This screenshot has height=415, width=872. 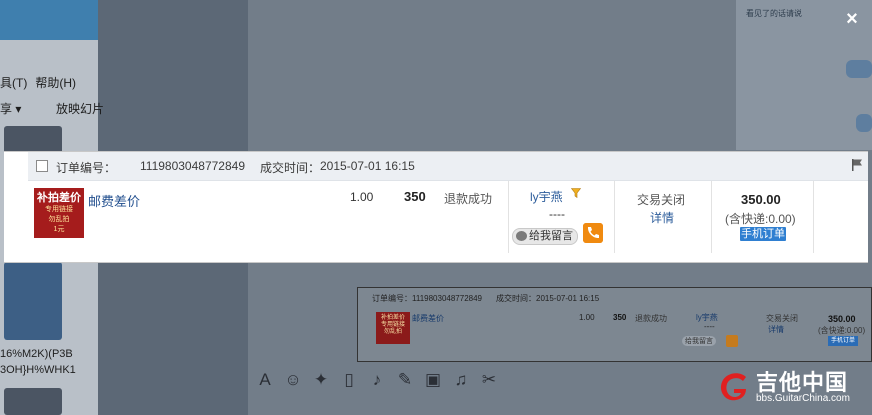 What do you see at coordinates (791, 387) in the screenshot?
I see `watermark: 吉他中国 bbs.GuitarChina.com` at bounding box center [791, 387].